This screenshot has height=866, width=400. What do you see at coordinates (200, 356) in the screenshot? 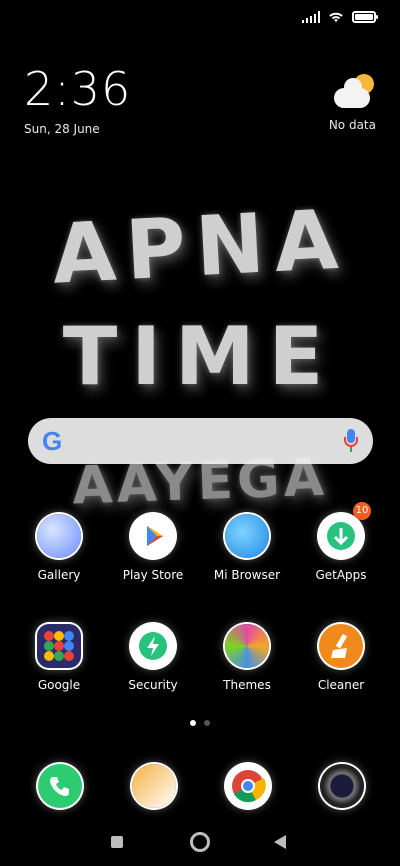
I see `wallpaper-text-line2: TIME` at bounding box center [200, 356].